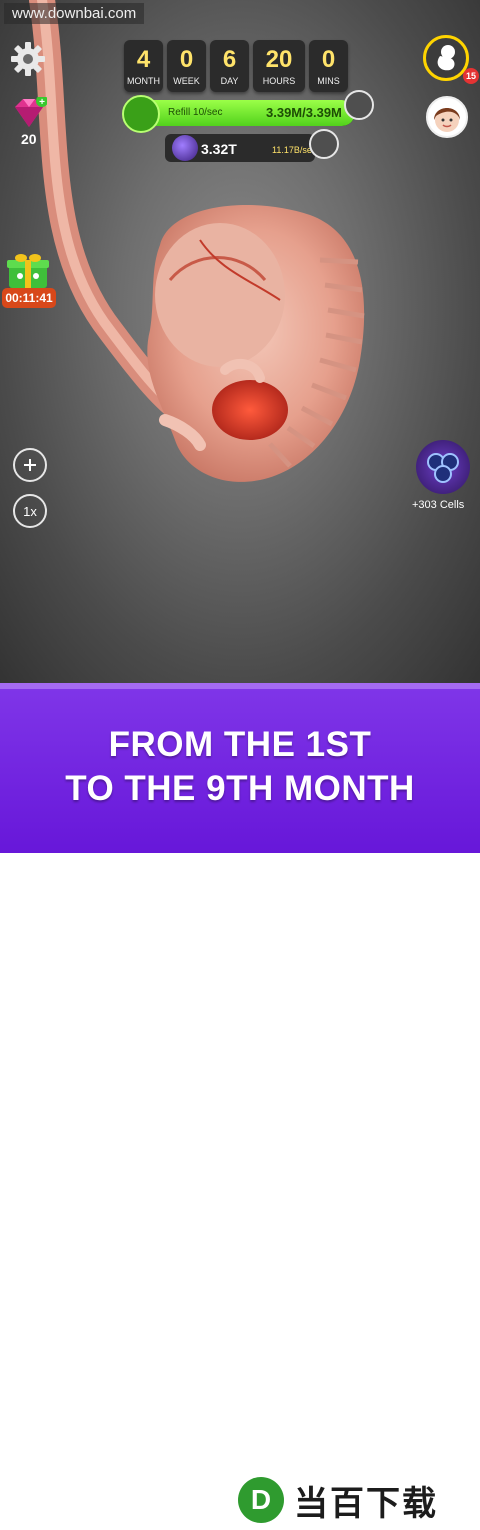 The image size is (480, 1530). I want to click on banner-line-1: FROM THE 1ST, so click(240, 744).